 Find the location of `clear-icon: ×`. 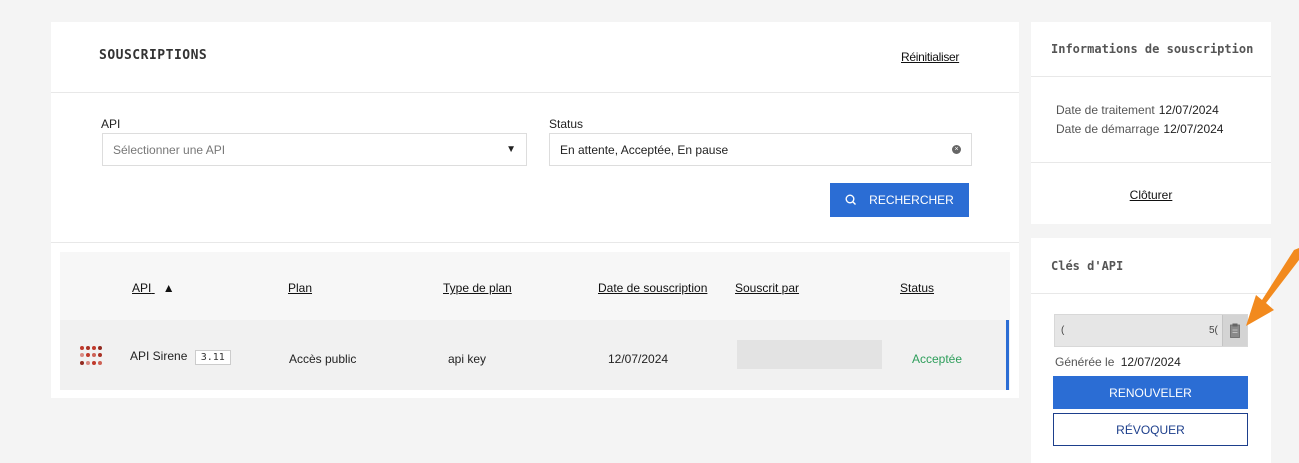

clear-icon: × is located at coordinates (956, 149).